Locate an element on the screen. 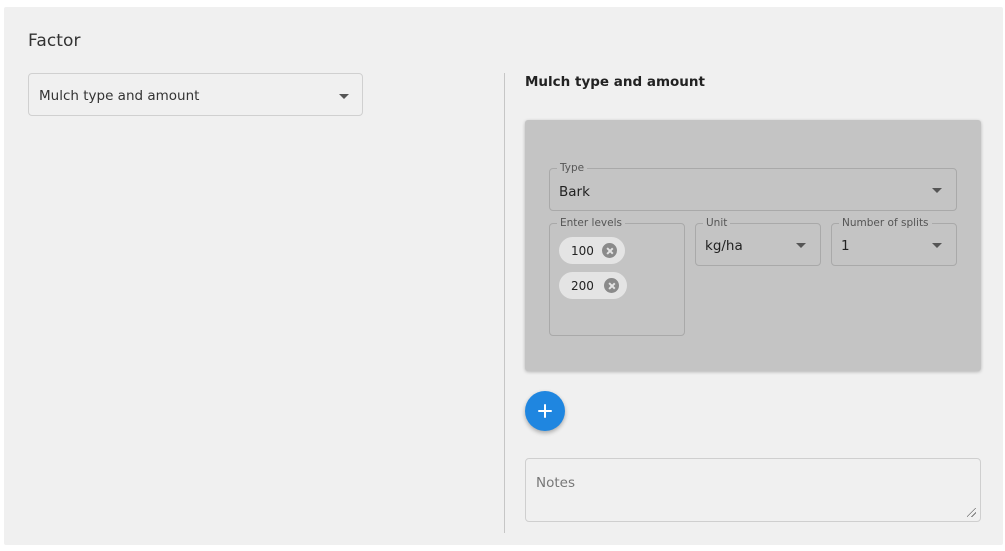 The image size is (1005, 551). factor-select: Mulch type and amount is located at coordinates (195, 94).